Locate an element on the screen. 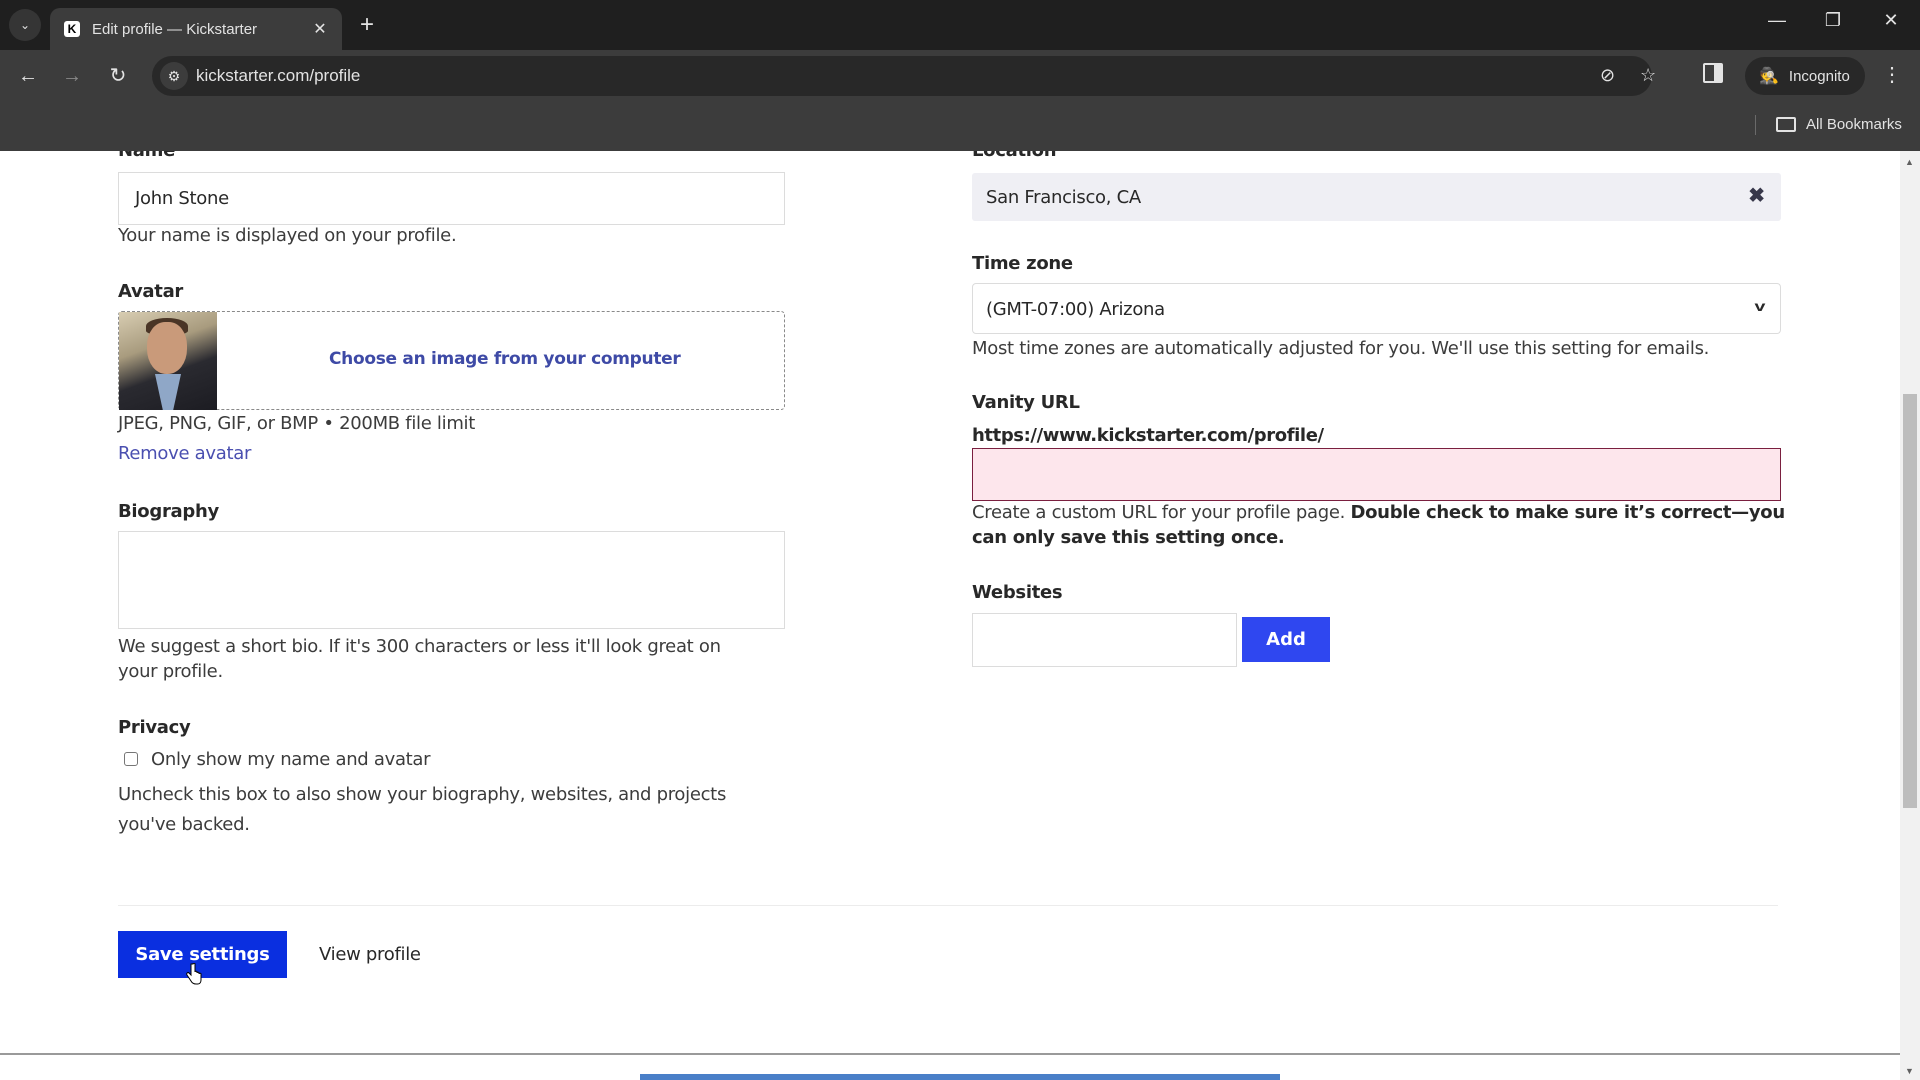 The height and width of the screenshot is (1080, 1920). chevron-down-icon: ⌄ is located at coordinates (25, 25).